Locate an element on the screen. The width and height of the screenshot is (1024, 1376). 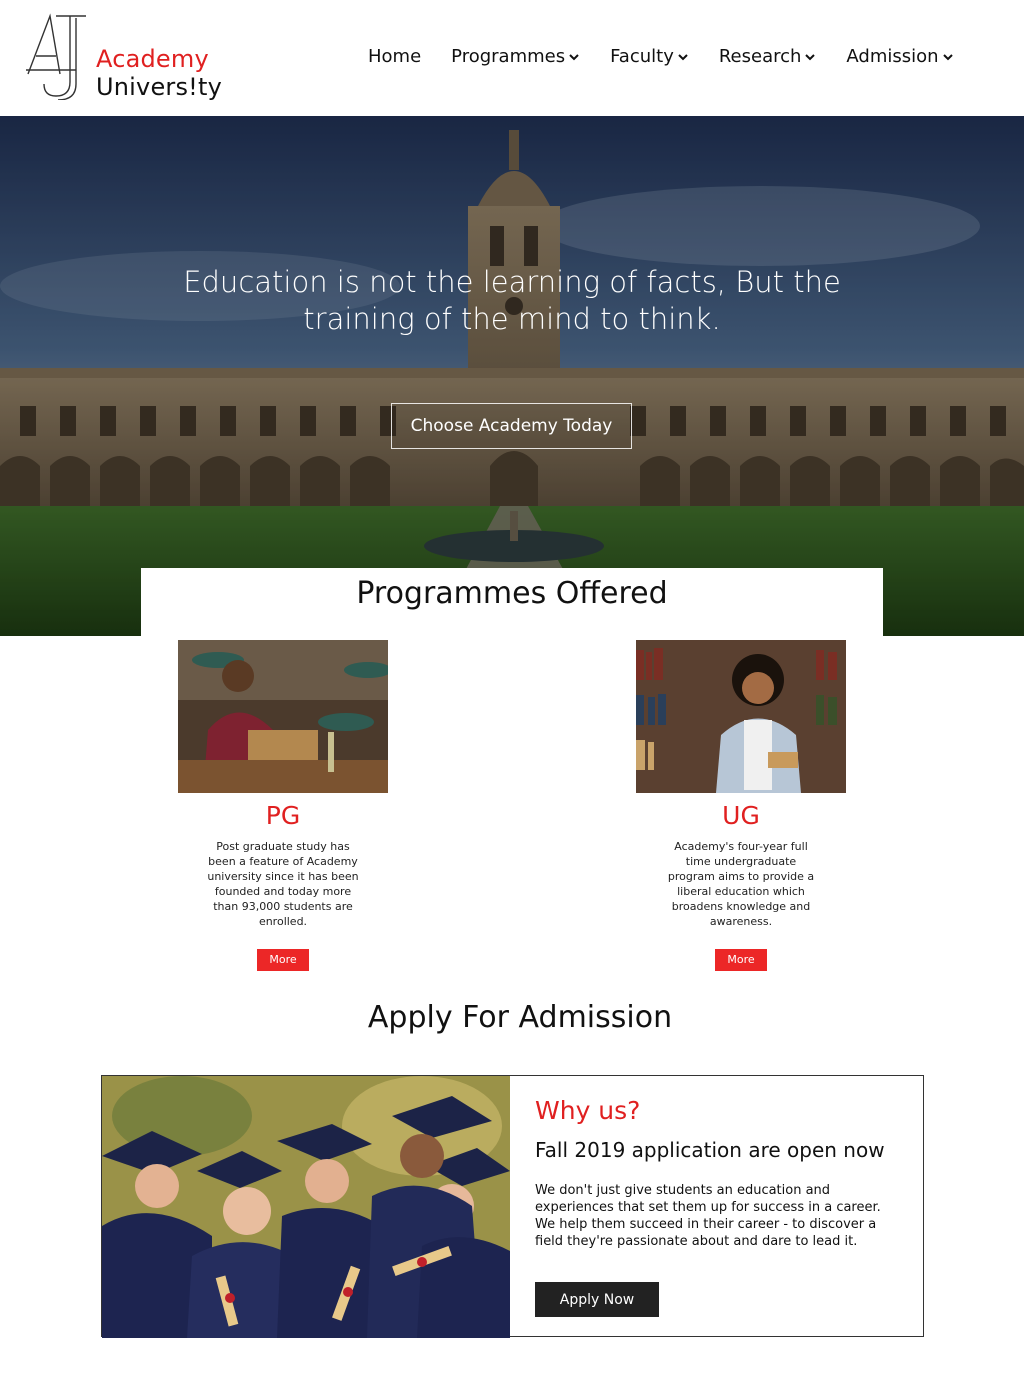
nav-faculty: Faculty is located at coordinates (649, 56).